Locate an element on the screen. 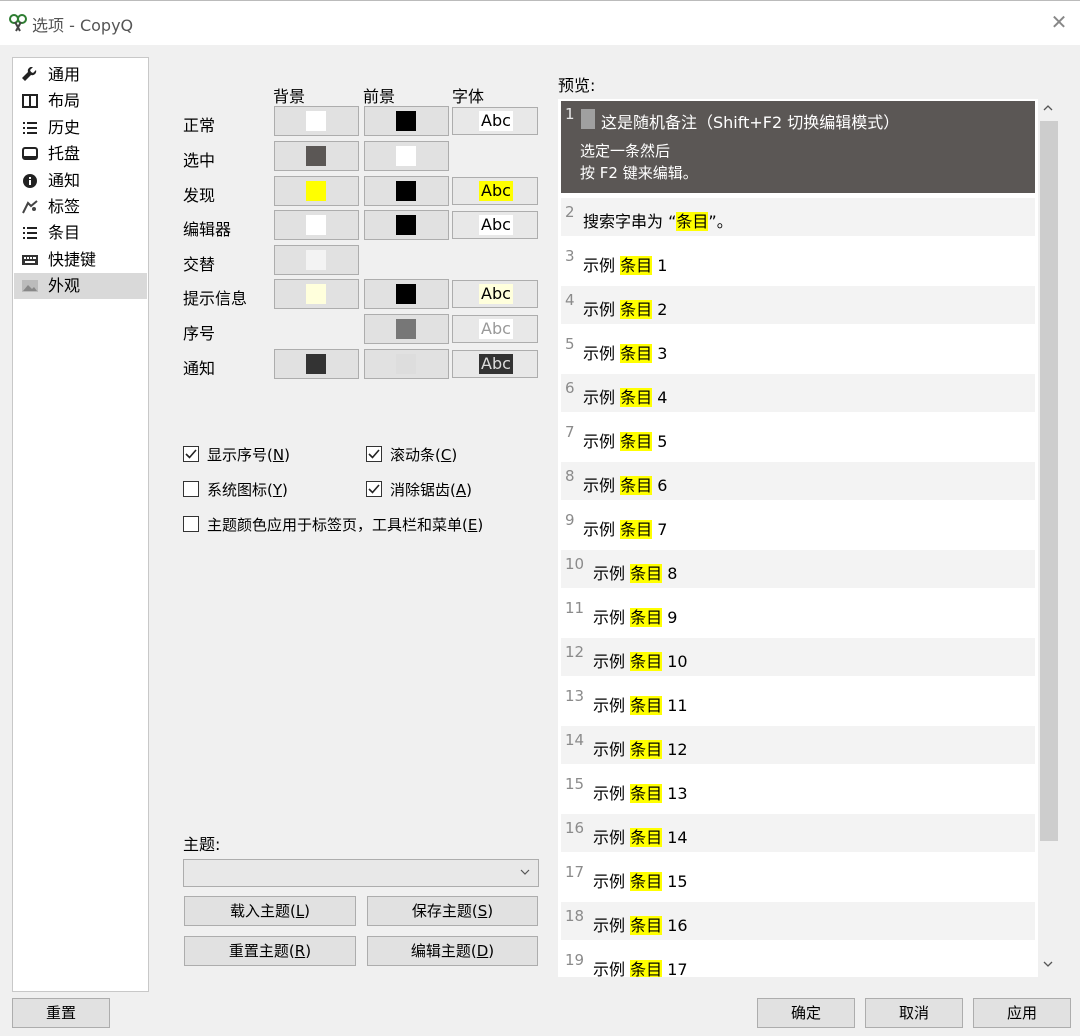  column-header-foreground: 前景 is located at coordinates (379, 96).